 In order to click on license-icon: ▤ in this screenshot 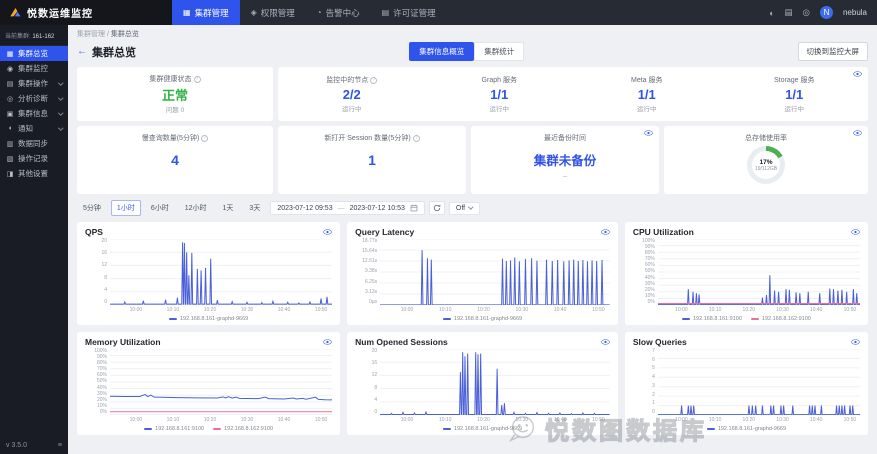, I will do `click(385, 12)`.